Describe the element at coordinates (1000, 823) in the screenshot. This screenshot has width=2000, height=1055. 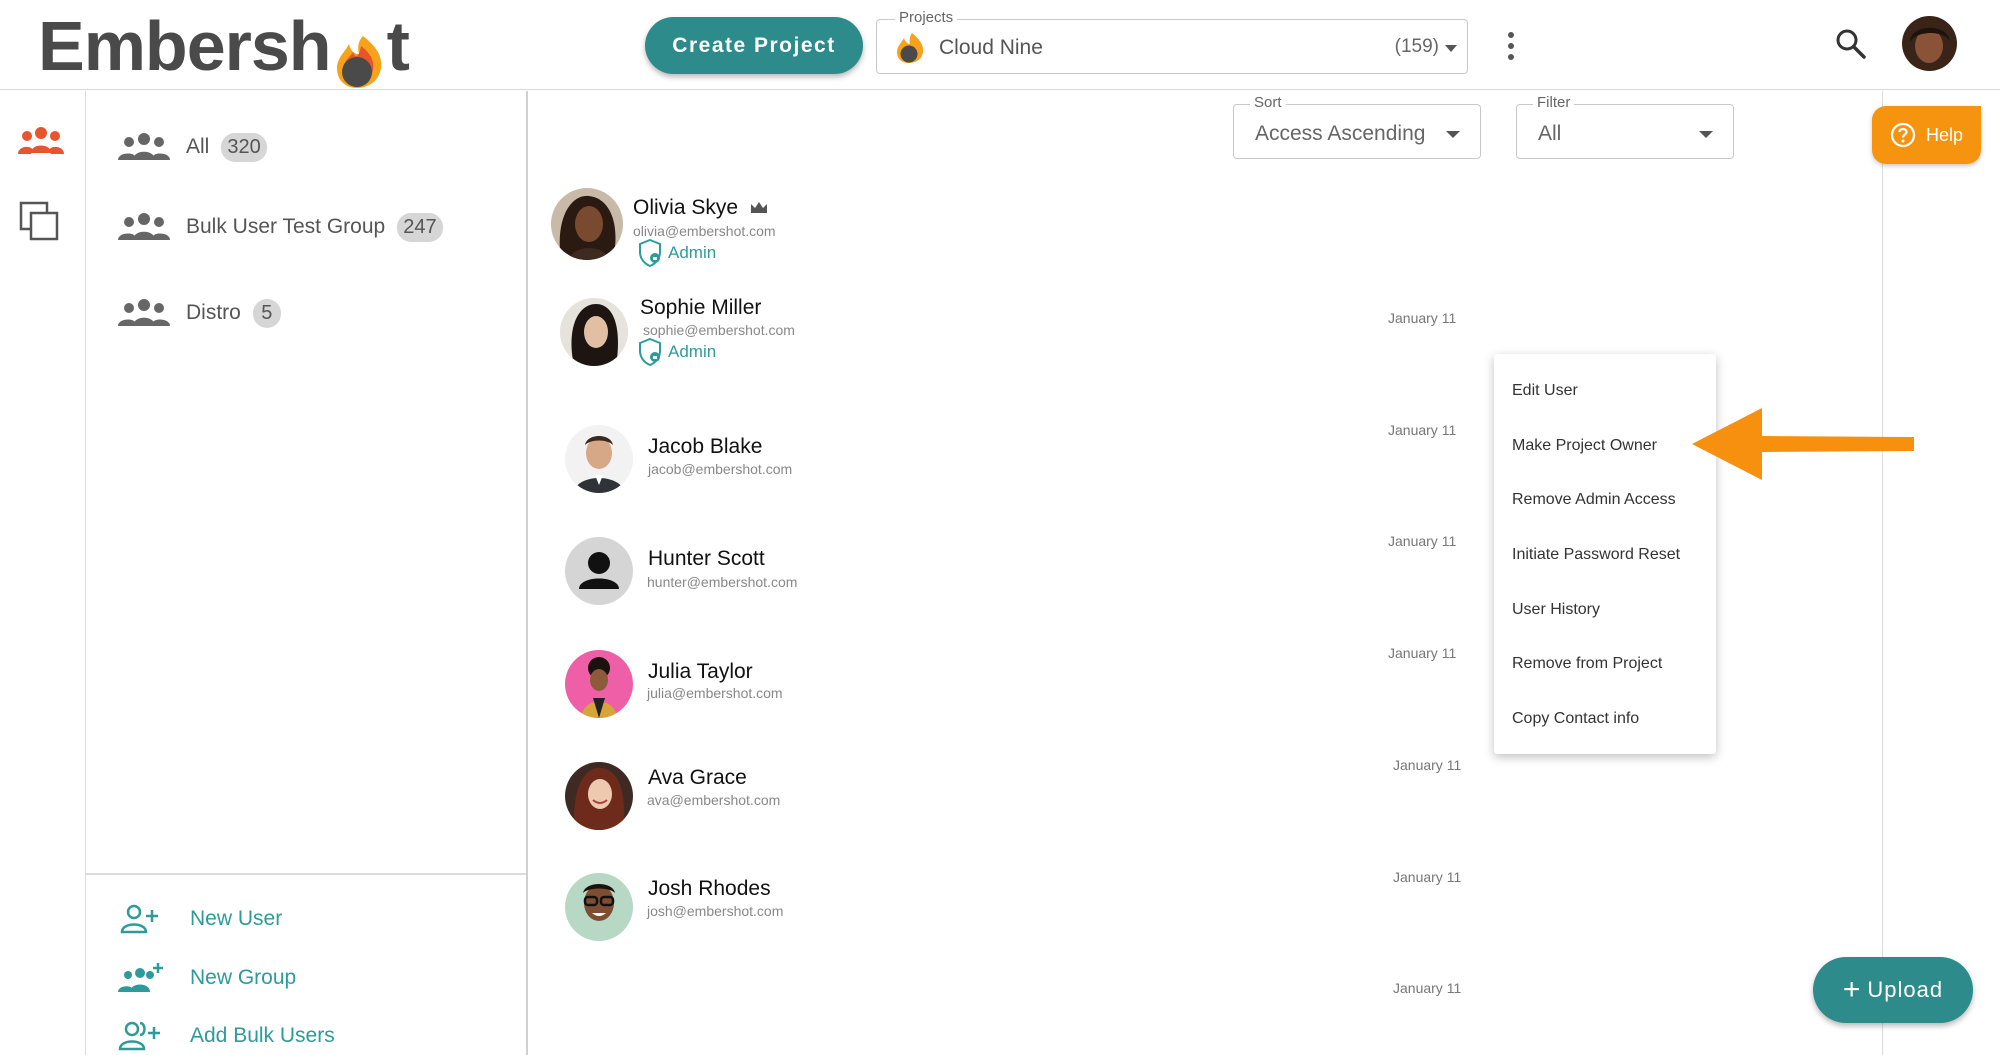
I see `user-row: Ava Grace ava@embershot.com January 11` at that location.